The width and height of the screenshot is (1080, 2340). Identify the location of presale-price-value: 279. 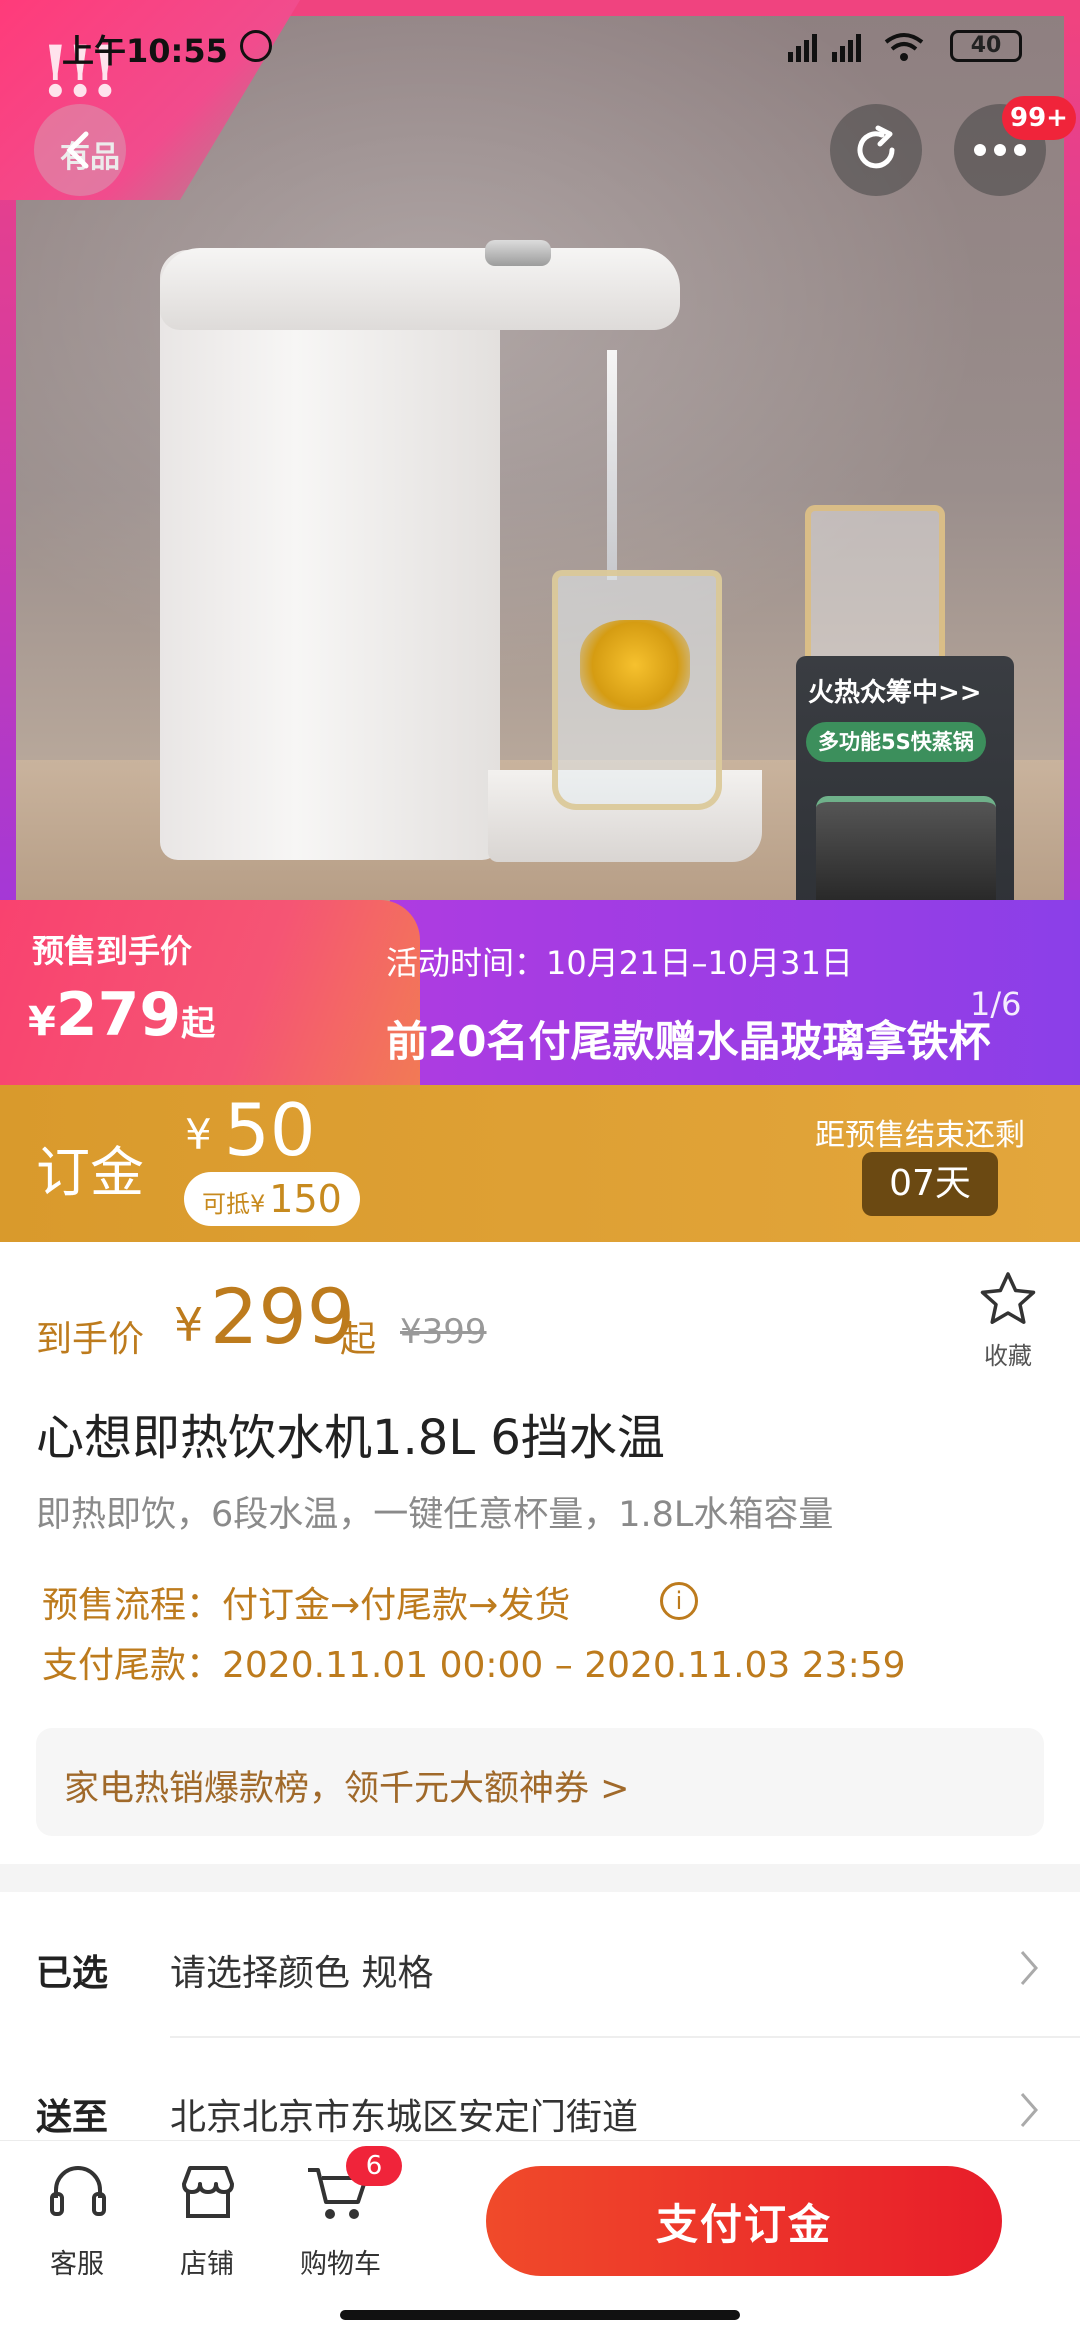
(118, 1015).